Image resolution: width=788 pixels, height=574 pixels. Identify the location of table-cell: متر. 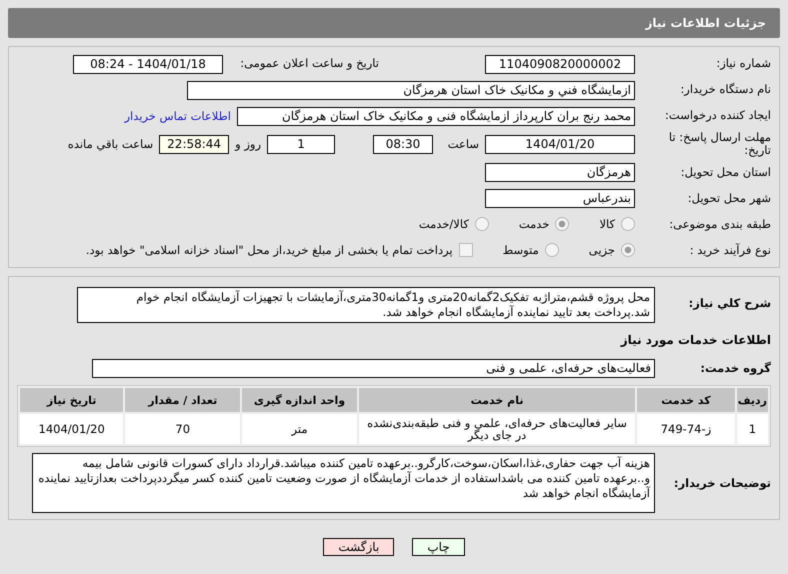
(299, 429).